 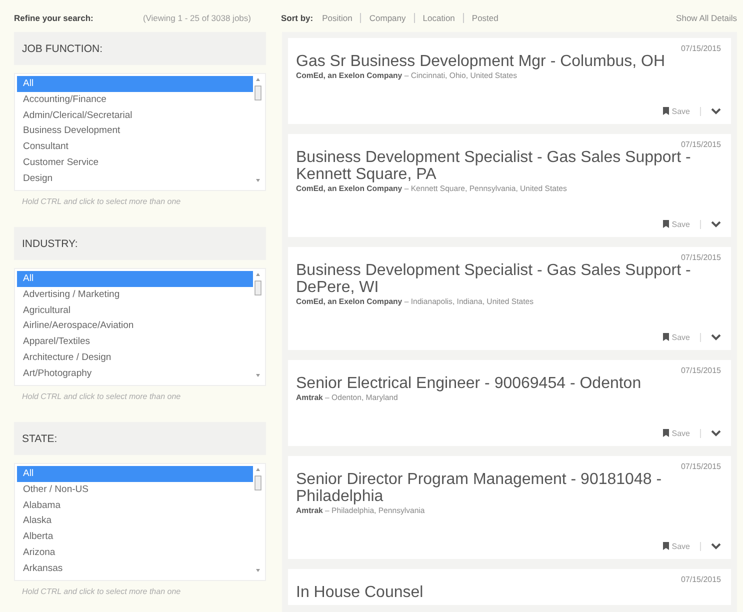 I want to click on listbox-option: Design, so click(x=135, y=178).